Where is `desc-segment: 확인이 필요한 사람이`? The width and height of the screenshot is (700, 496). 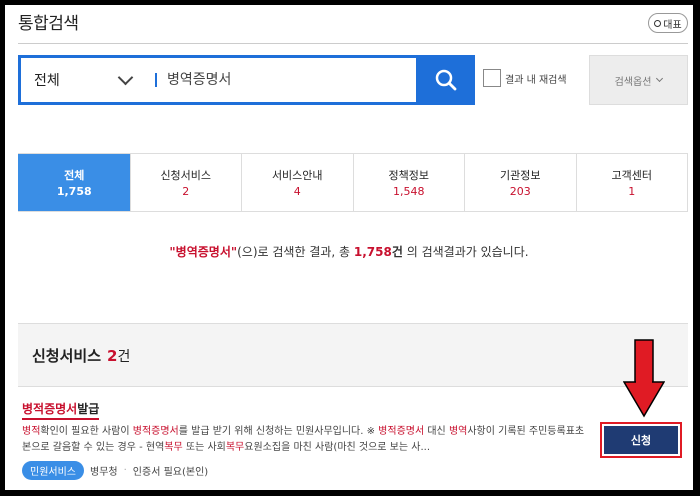 desc-segment: 확인이 필요한 사람이 is located at coordinates (86, 431).